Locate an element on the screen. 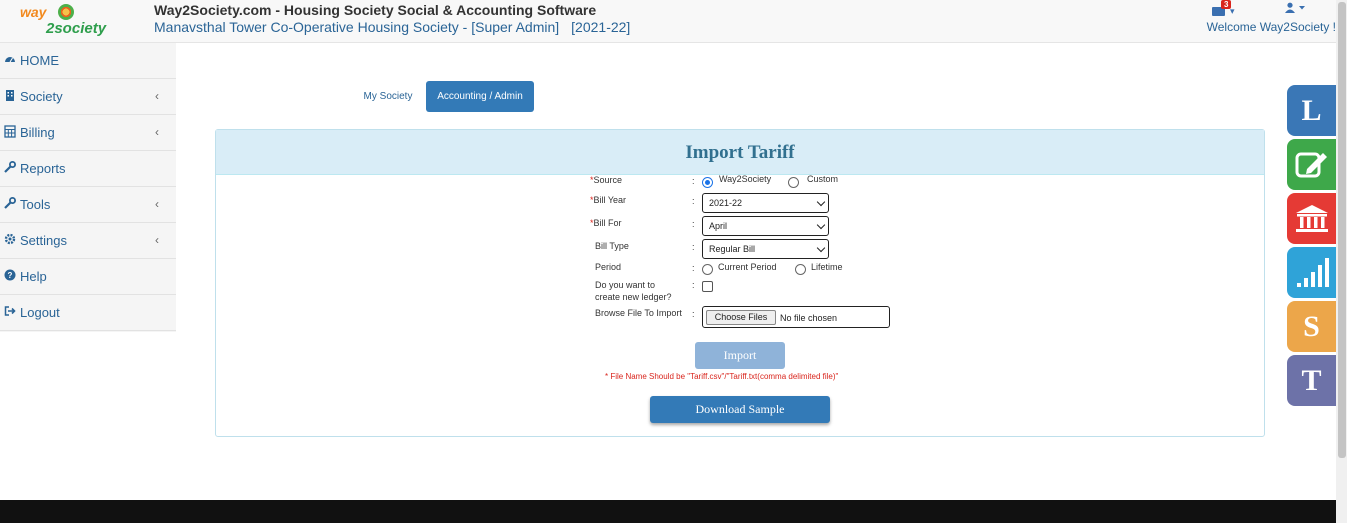 The width and height of the screenshot is (1347, 523). side-tile-t: T is located at coordinates (1311, 380).